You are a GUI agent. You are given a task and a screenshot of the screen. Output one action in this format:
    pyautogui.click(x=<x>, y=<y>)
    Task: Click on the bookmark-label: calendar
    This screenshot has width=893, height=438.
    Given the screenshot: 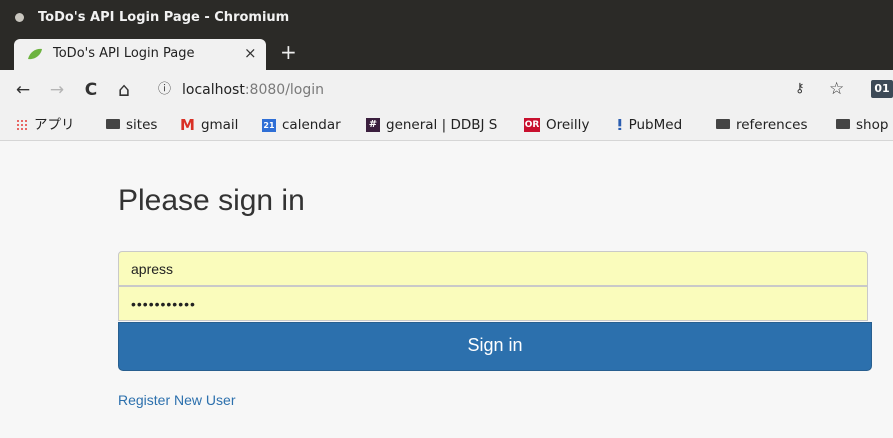 What is the action you would take?
    pyautogui.click(x=311, y=125)
    